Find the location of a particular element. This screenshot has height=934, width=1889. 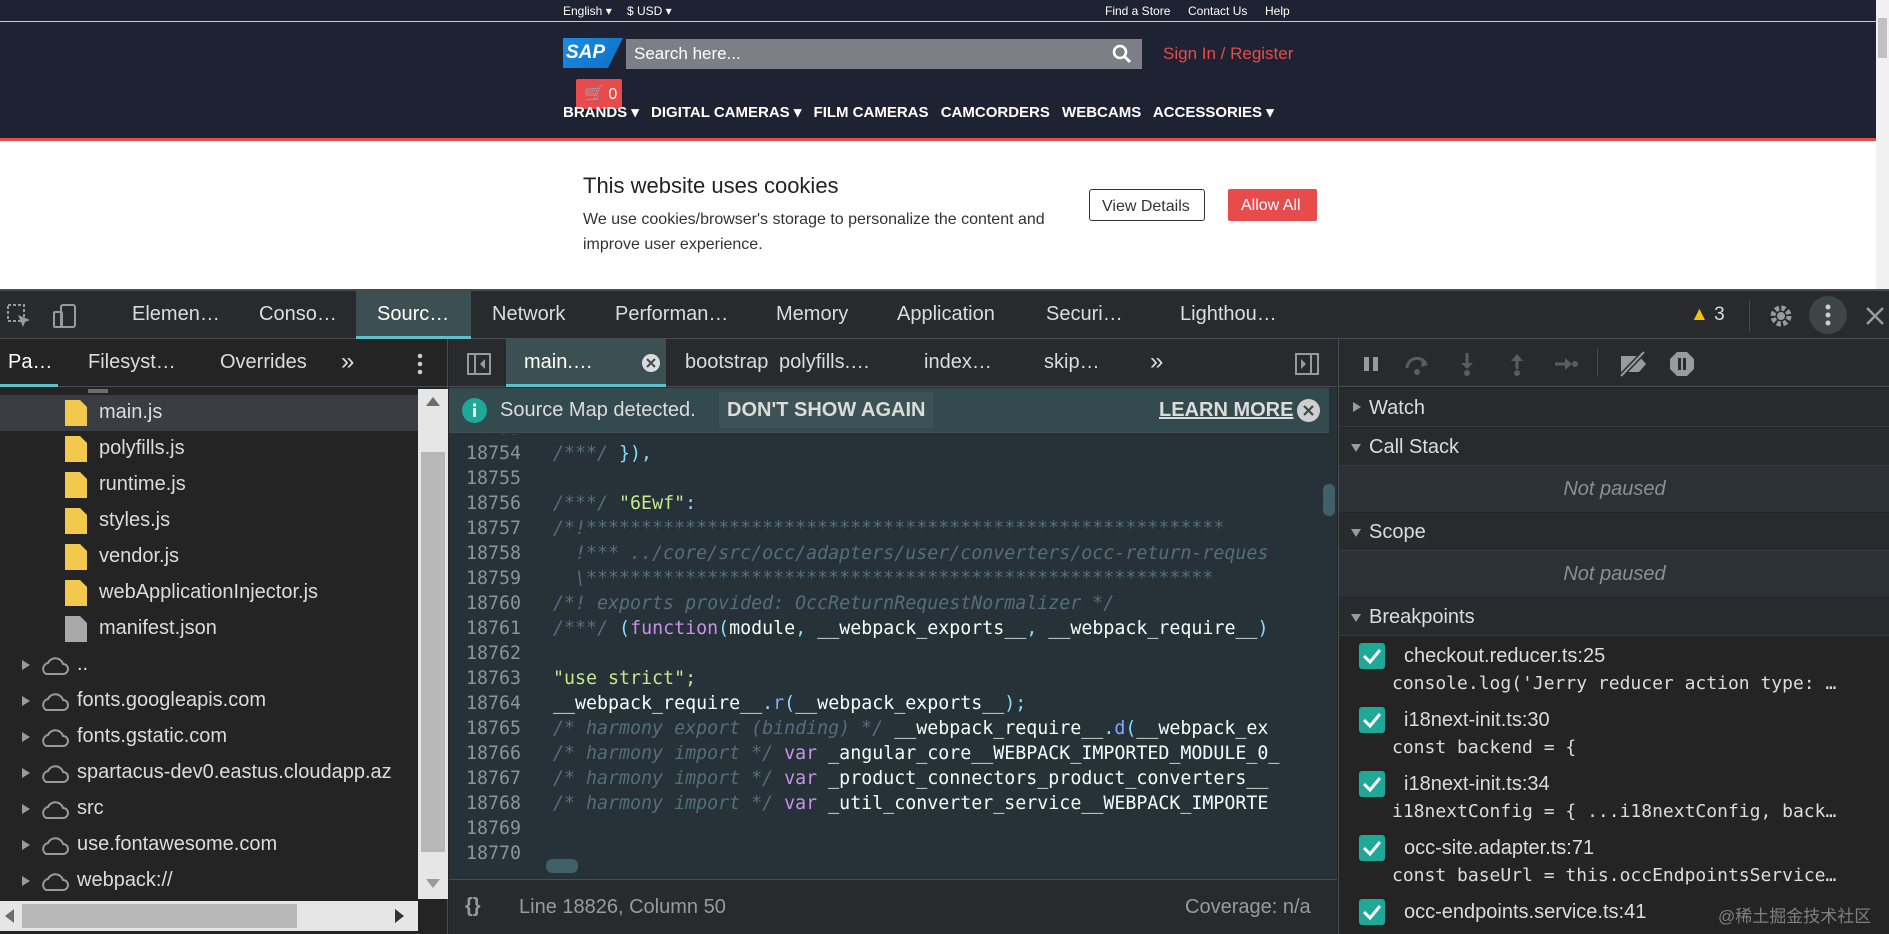

deactivate-breakpoints-icon is located at coordinates (1633, 364).